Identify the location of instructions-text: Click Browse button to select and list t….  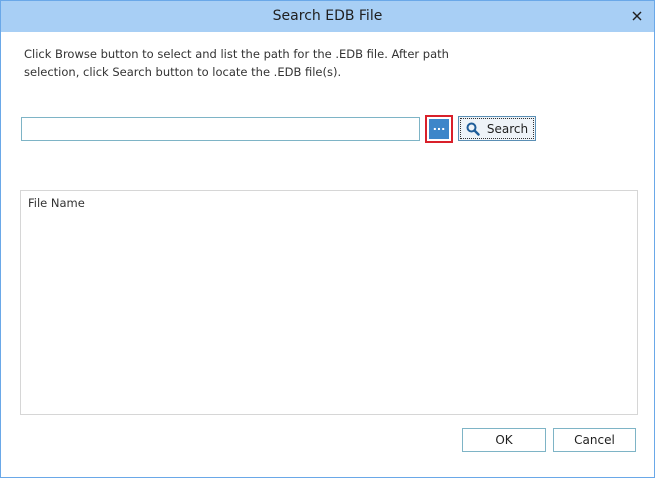
(244, 63).